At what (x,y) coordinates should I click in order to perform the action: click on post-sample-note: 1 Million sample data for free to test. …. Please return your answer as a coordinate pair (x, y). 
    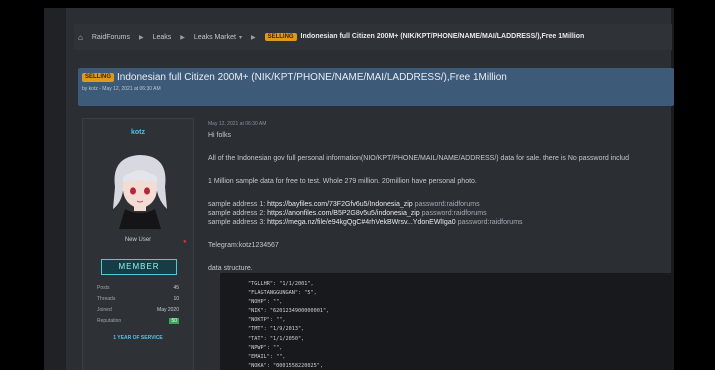
    Looking at the image, I should click on (342, 182).